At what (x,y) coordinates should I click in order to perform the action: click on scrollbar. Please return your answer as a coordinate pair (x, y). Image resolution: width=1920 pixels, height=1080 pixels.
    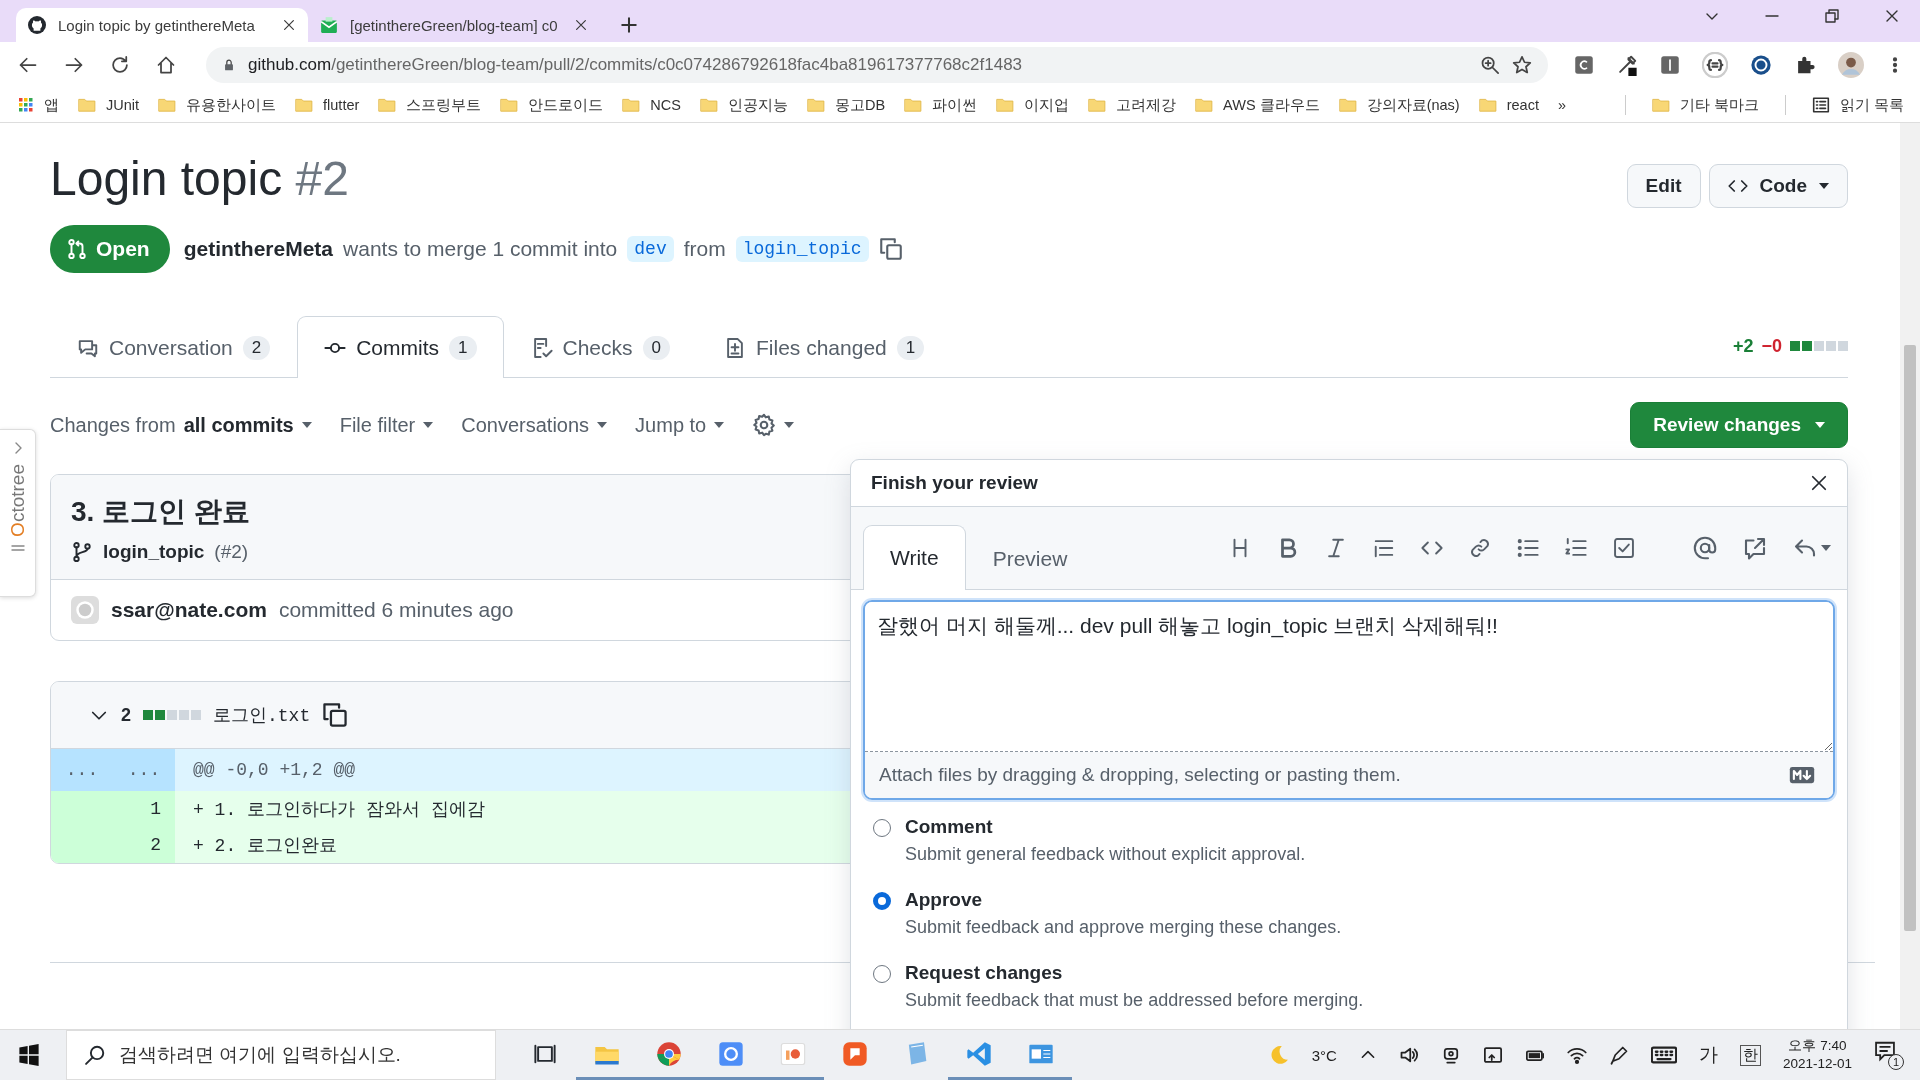
    Looking at the image, I should click on (1910, 576).